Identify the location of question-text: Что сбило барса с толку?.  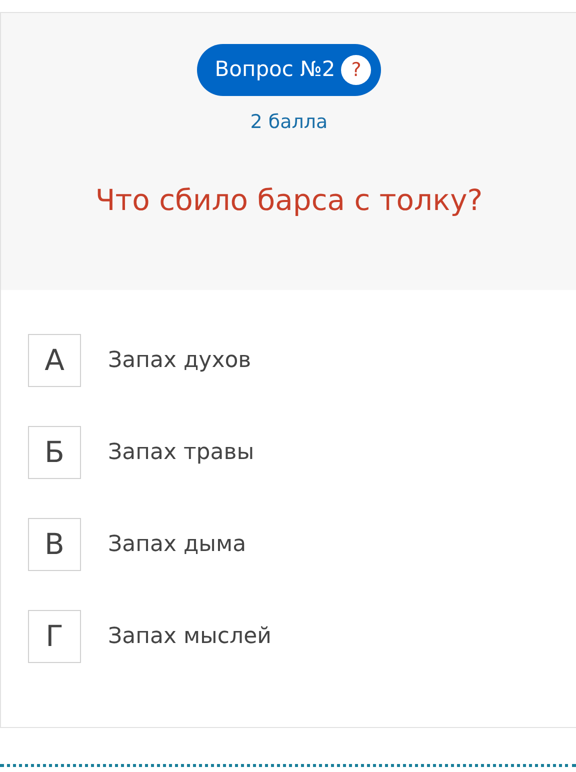
(289, 200).